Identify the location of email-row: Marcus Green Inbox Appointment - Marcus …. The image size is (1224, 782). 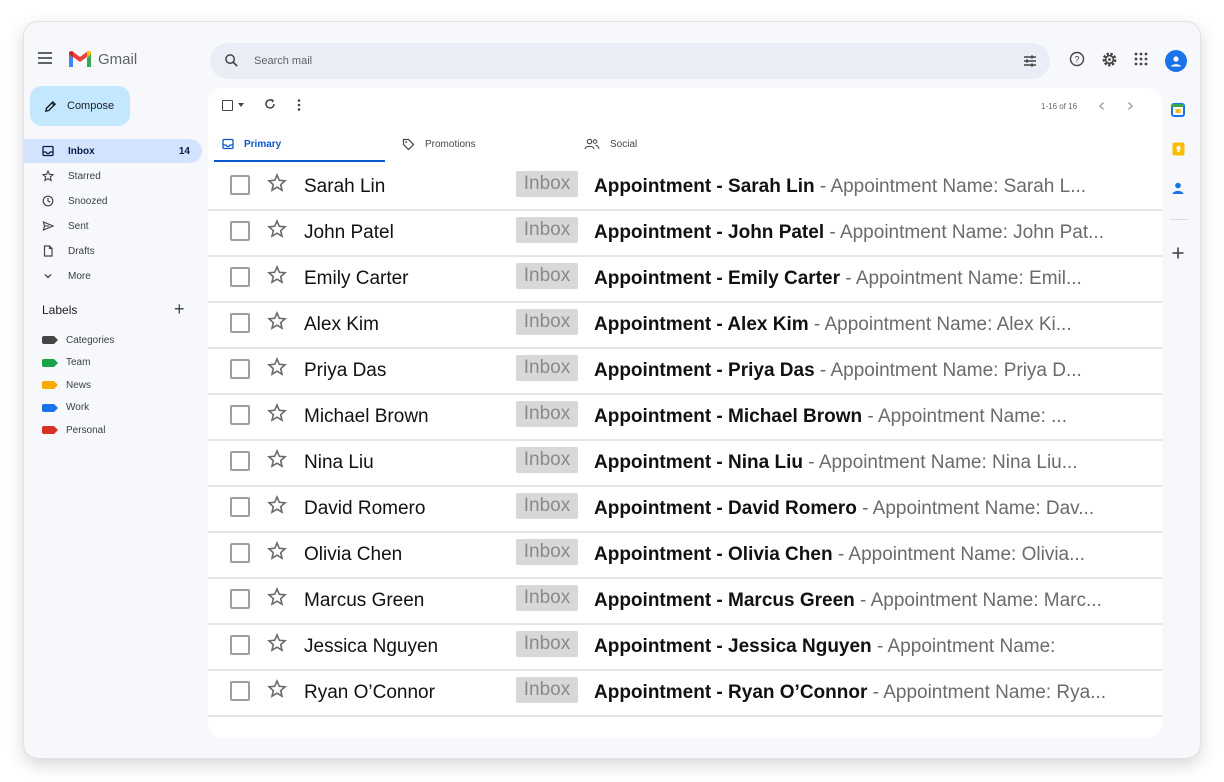
(685, 602).